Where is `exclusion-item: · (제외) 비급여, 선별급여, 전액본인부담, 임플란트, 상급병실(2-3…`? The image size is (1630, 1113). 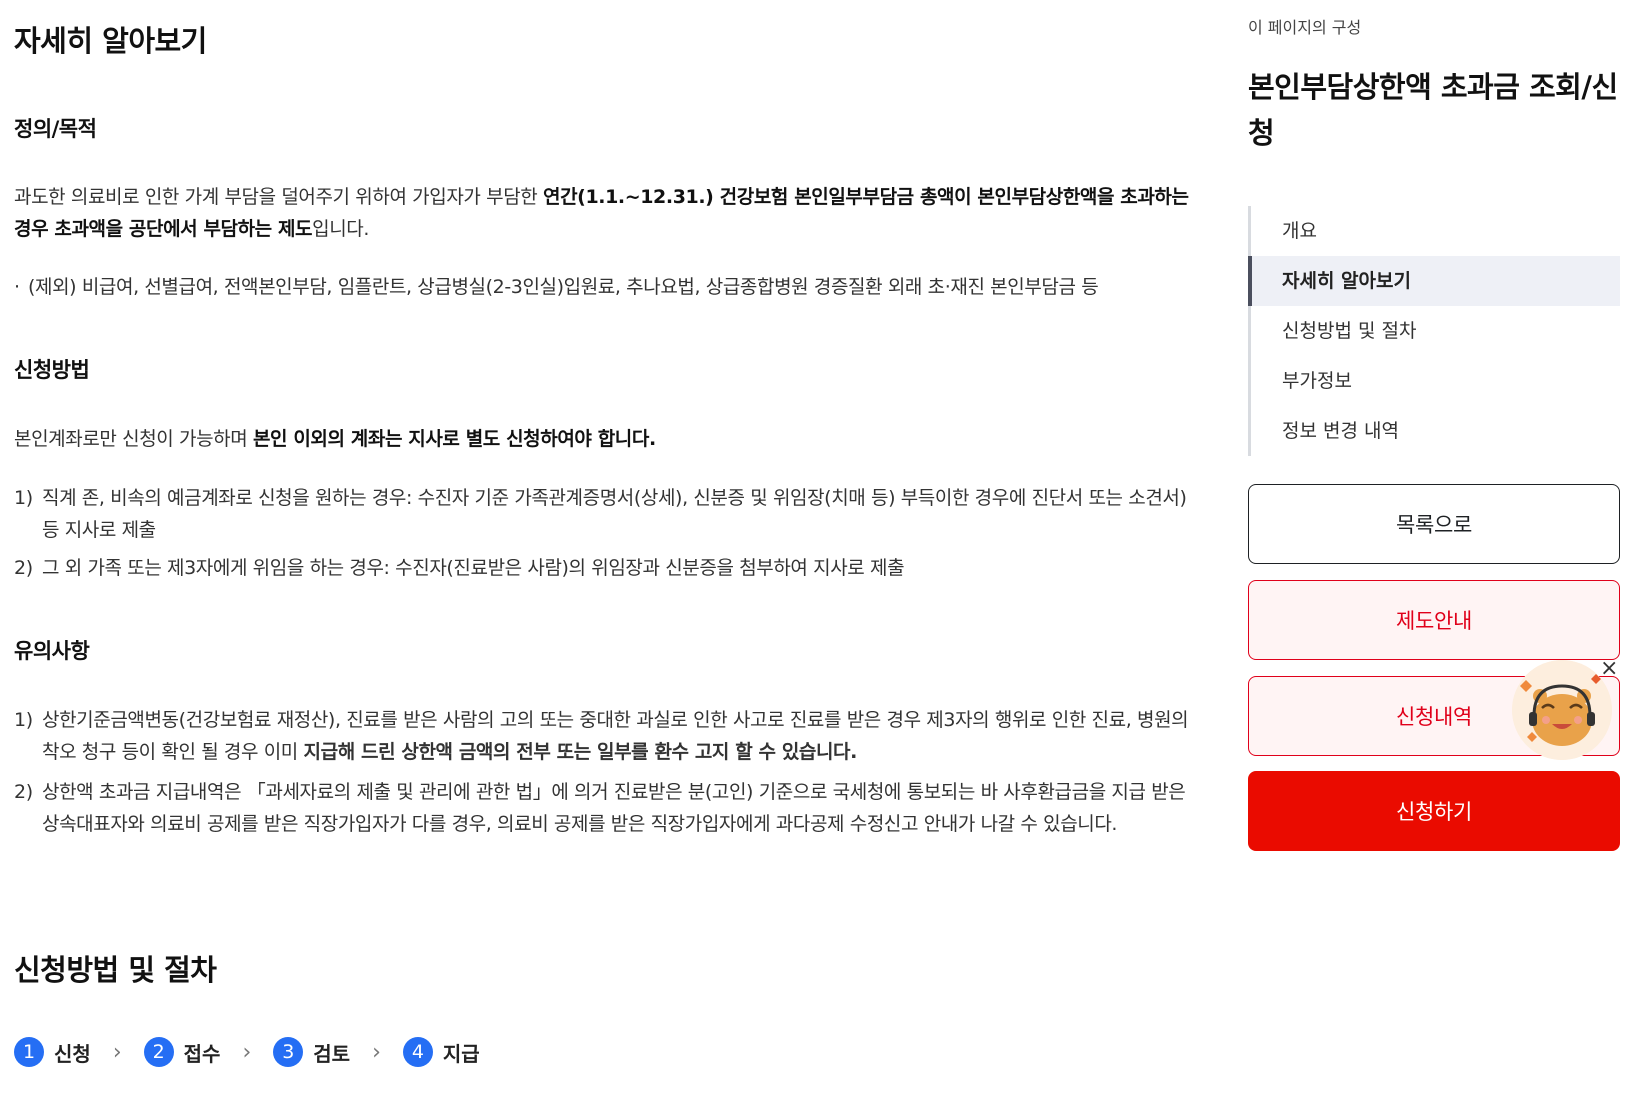
exclusion-item: · (제외) 비급여, 선별급여, 전액본인부담, 임플란트, 상급병실(2-3… is located at coordinates (606, 287).